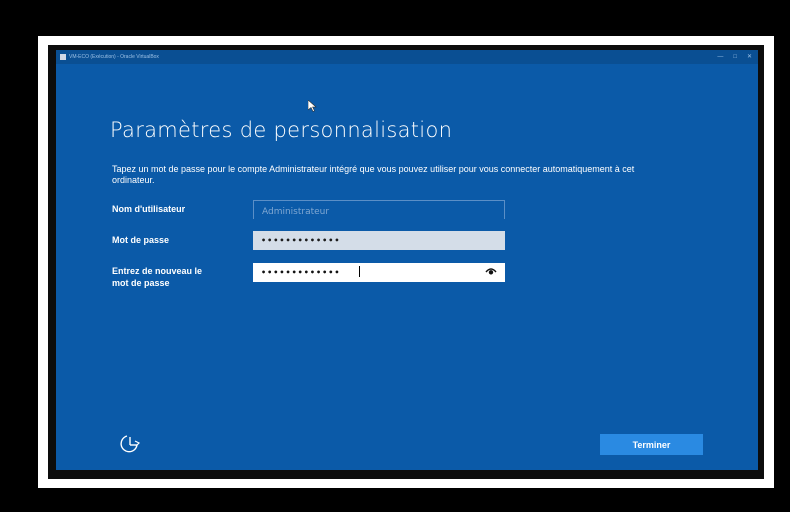 The image size is (790, 512). I want to click on username-label: Nom d'utilisateur, so click(149, 209).